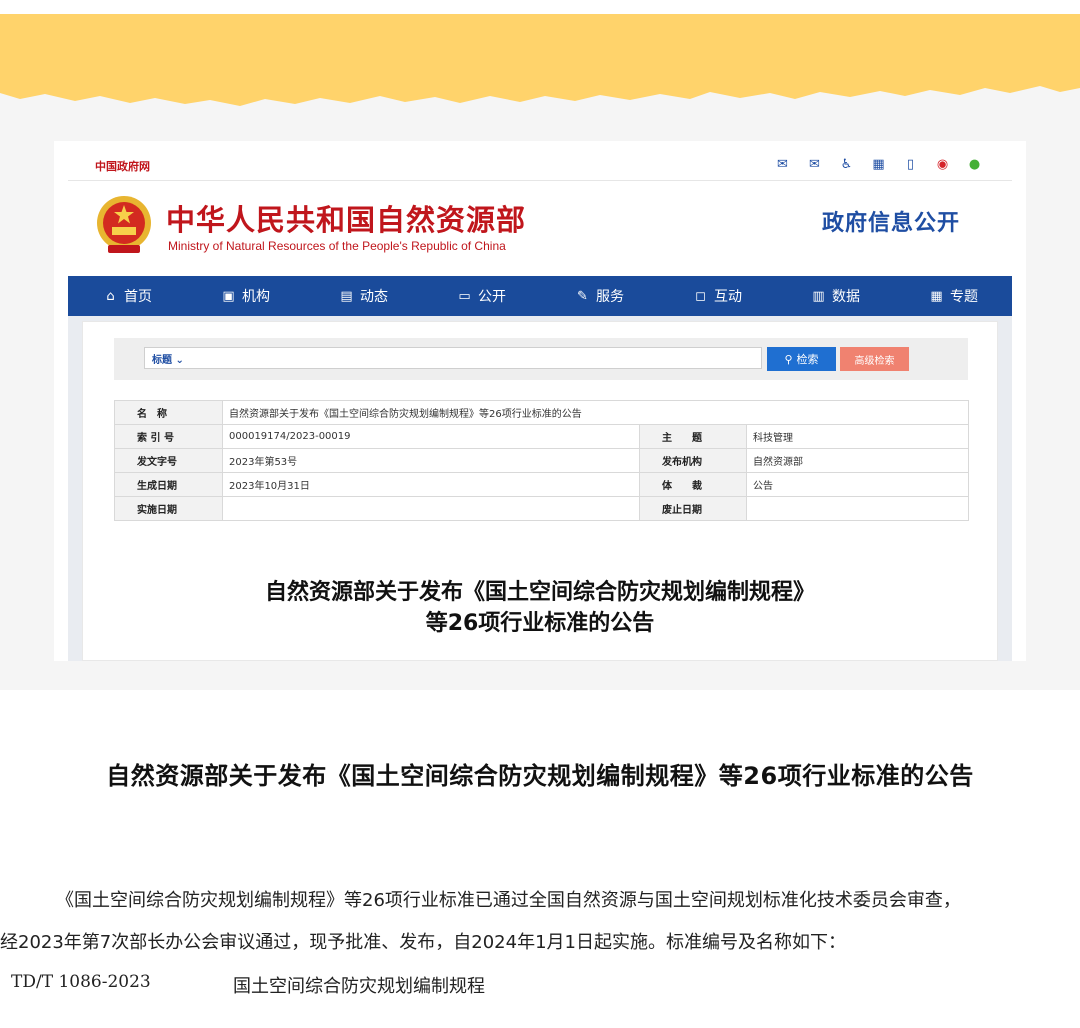 Image resolution: width=1080 pixels, height=1028 pixels. I want to click on meta-value: 2023年10月31日, so click(431, 484).